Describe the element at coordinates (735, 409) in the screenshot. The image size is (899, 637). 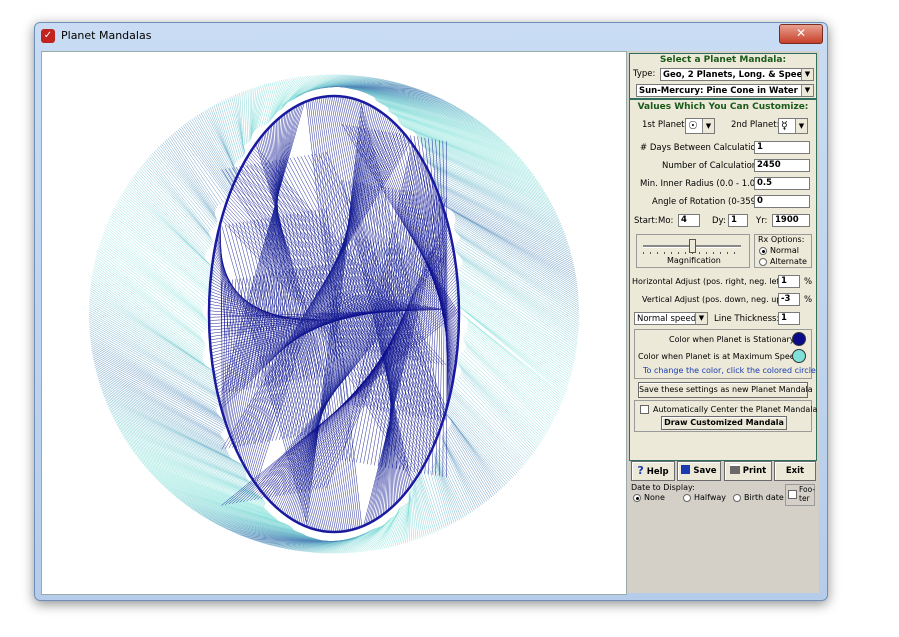
I see `auto-center-label: Automatically Center the Planet Mandala` at that location.